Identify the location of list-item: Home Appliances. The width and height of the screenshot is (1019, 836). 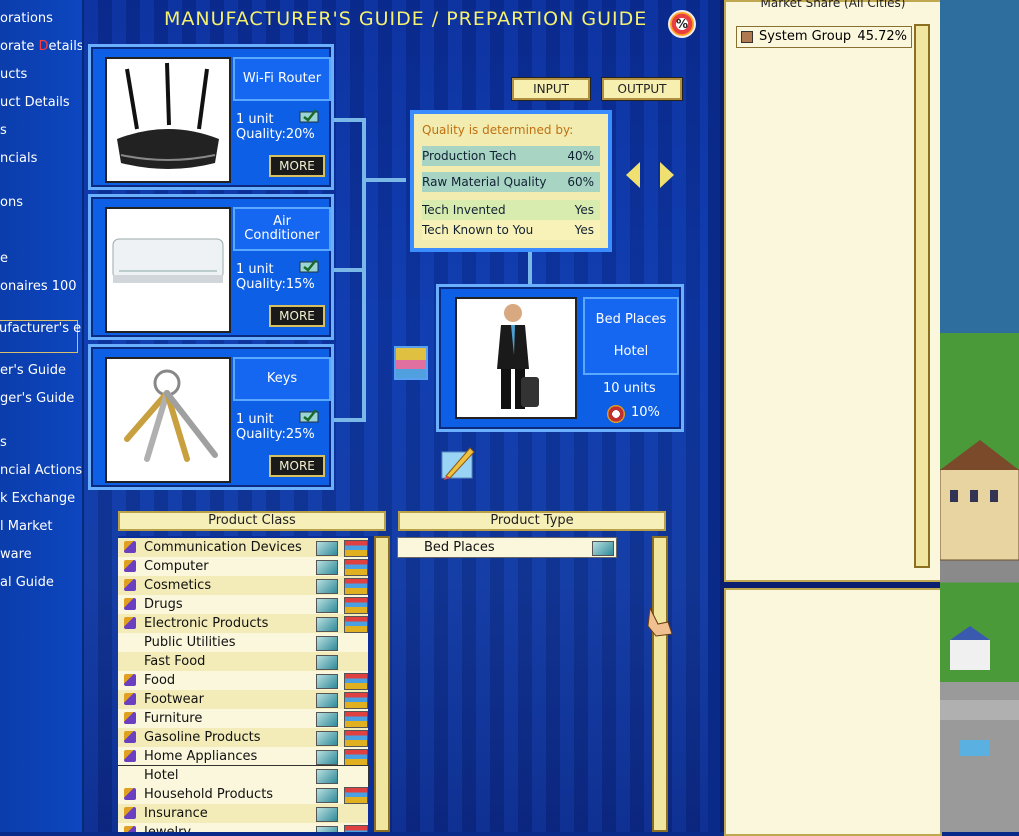
(243, 756).